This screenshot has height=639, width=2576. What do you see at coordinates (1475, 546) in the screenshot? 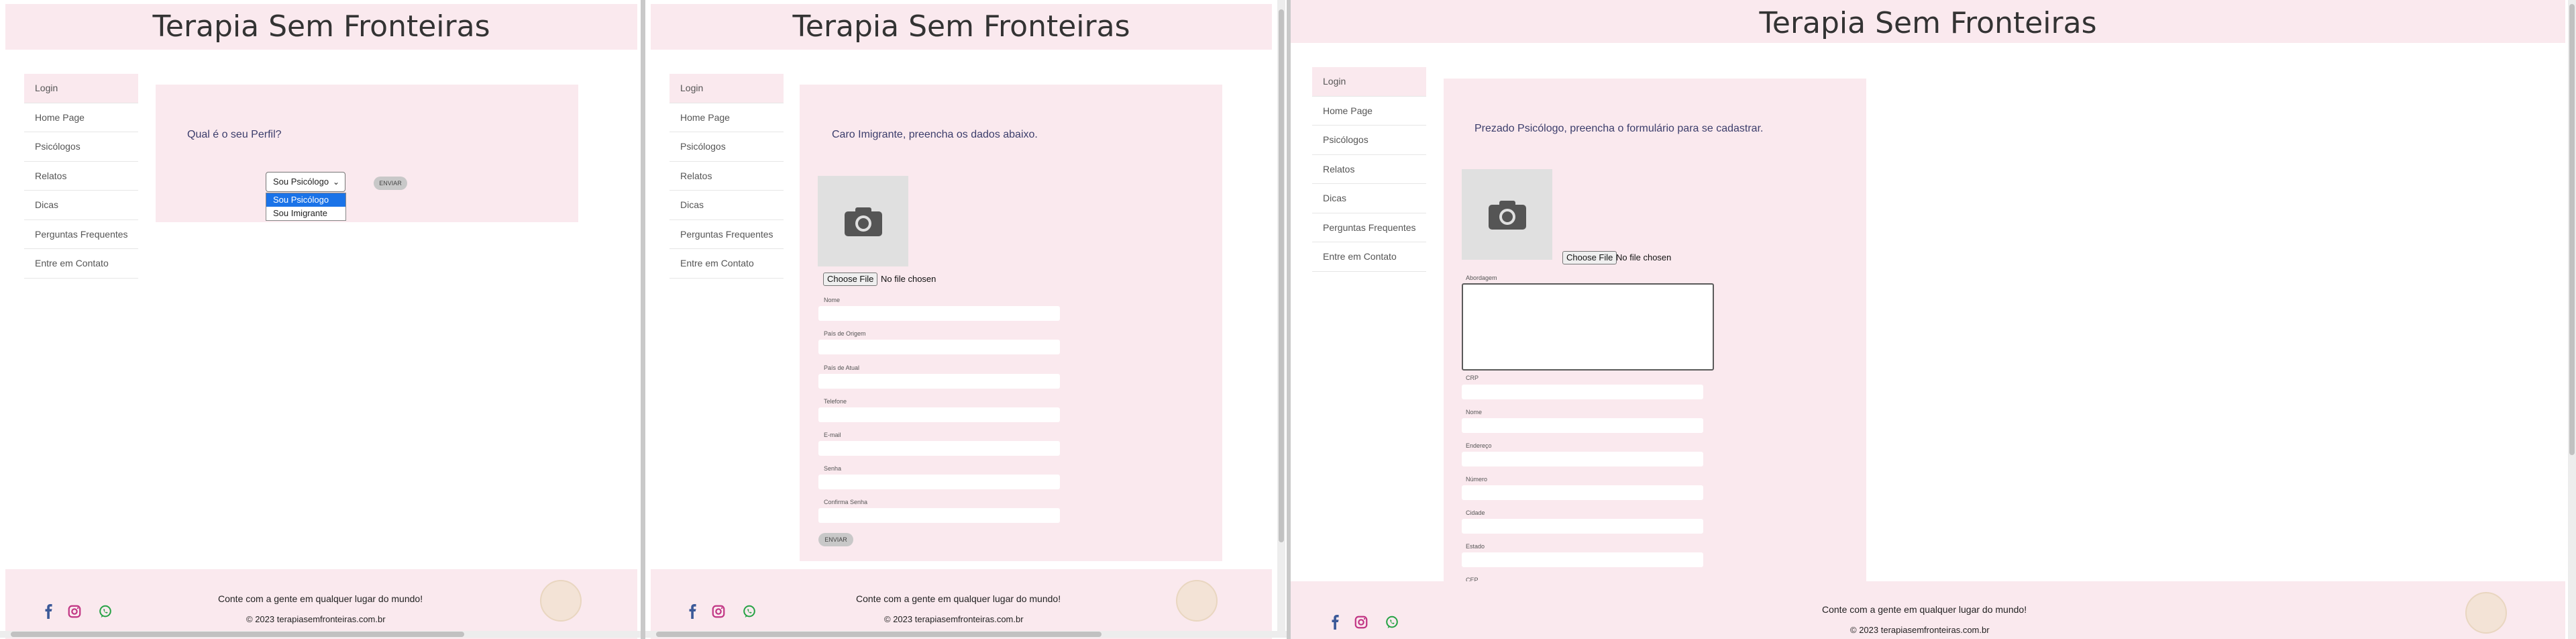
I see `label-estado: Estado` at bounding box center [1475, 546].